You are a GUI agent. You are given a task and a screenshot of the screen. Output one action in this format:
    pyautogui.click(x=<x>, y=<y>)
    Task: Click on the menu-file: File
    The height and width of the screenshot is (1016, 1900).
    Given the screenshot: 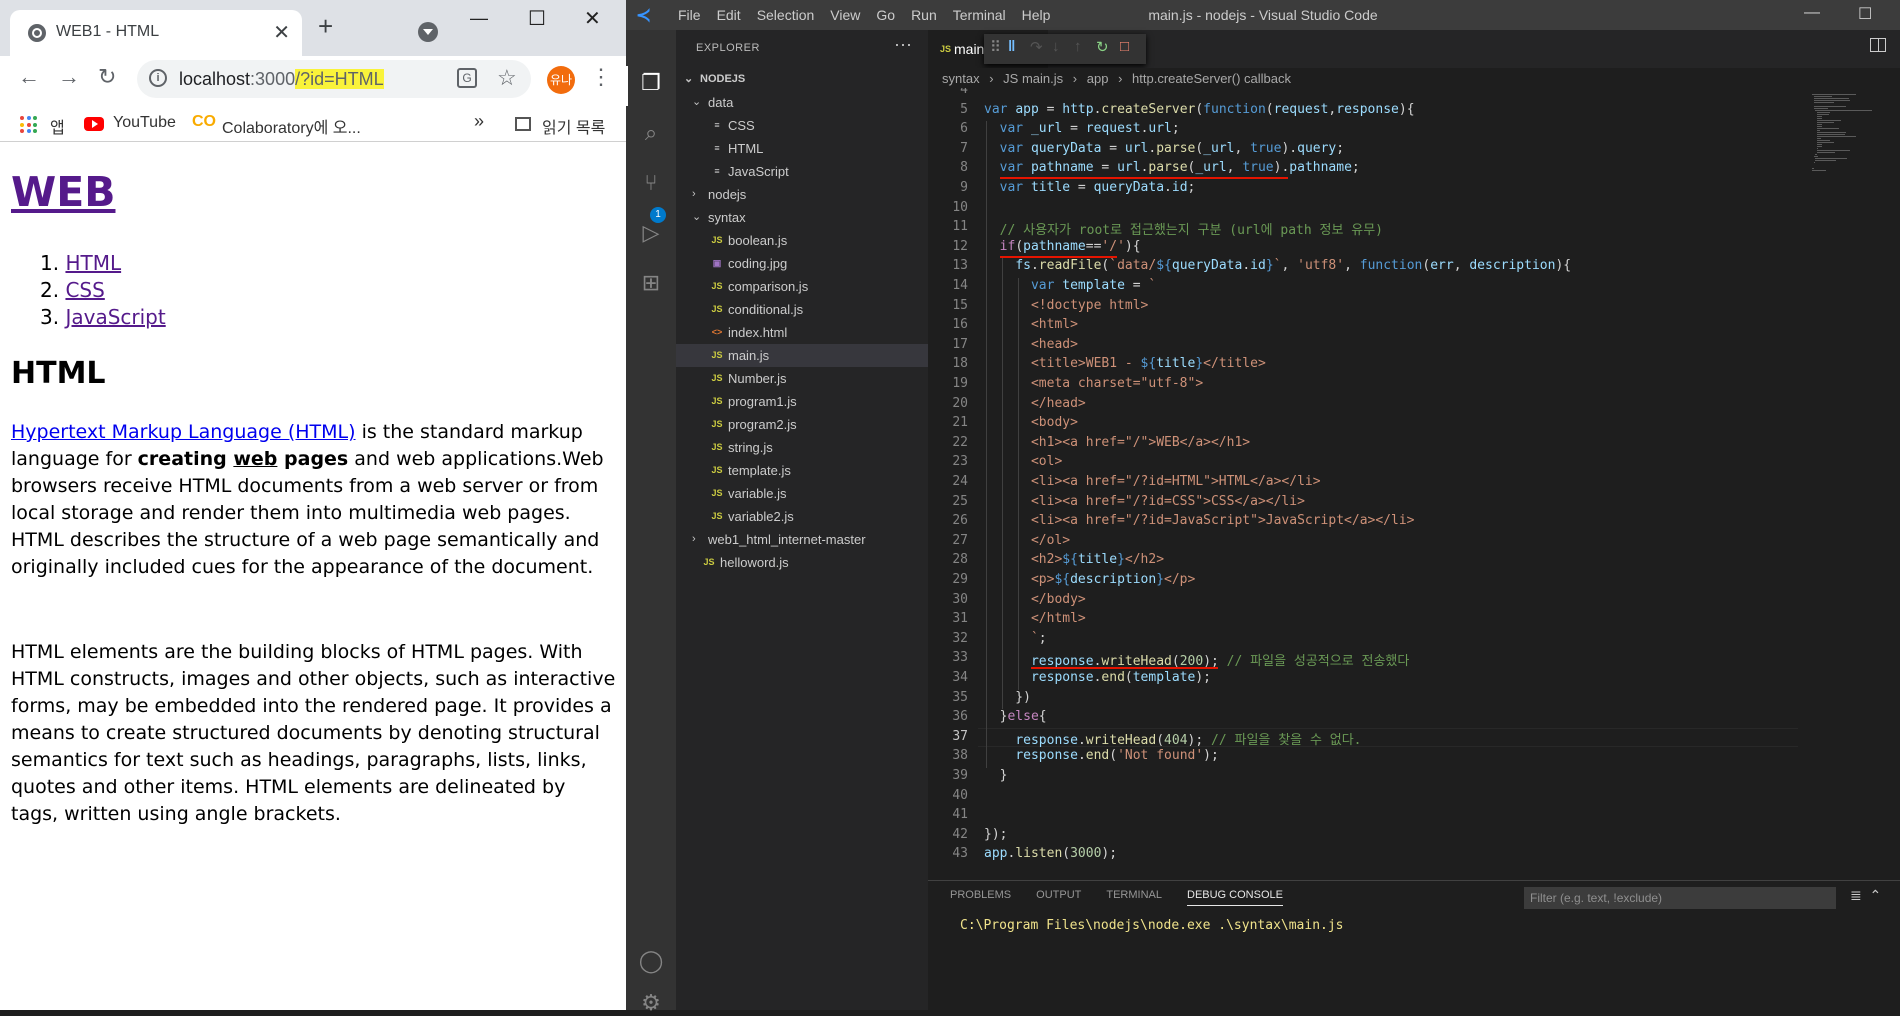 What is the action you would take?
    pyautogui.click(x=689, y=15)
    